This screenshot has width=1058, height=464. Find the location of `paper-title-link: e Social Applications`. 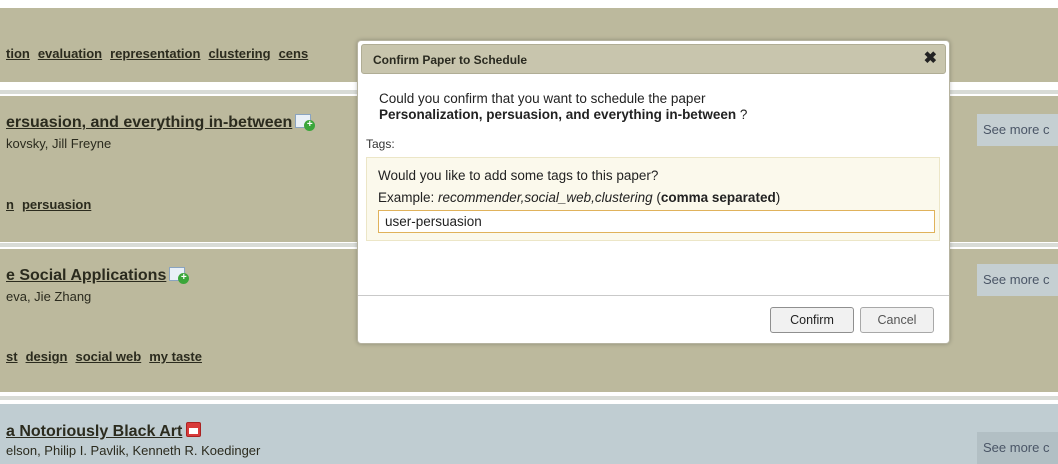

paper-title-link: e Social Applications is located at coordinates (98, 276).